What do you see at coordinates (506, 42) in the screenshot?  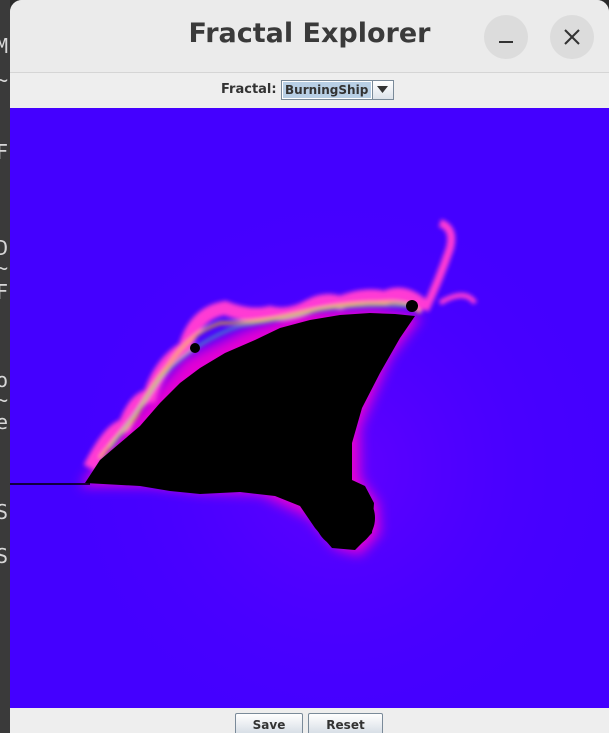 I see `minimize-icon` at bounding box center [506, 42].